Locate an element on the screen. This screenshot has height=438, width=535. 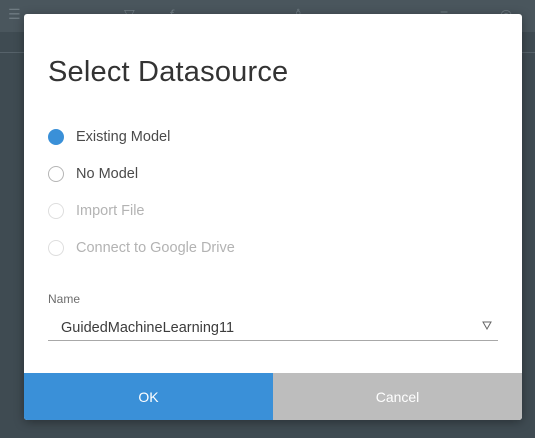
radio-option-google-drive: Connect to Google Drive is located at coordinates (141, 248).